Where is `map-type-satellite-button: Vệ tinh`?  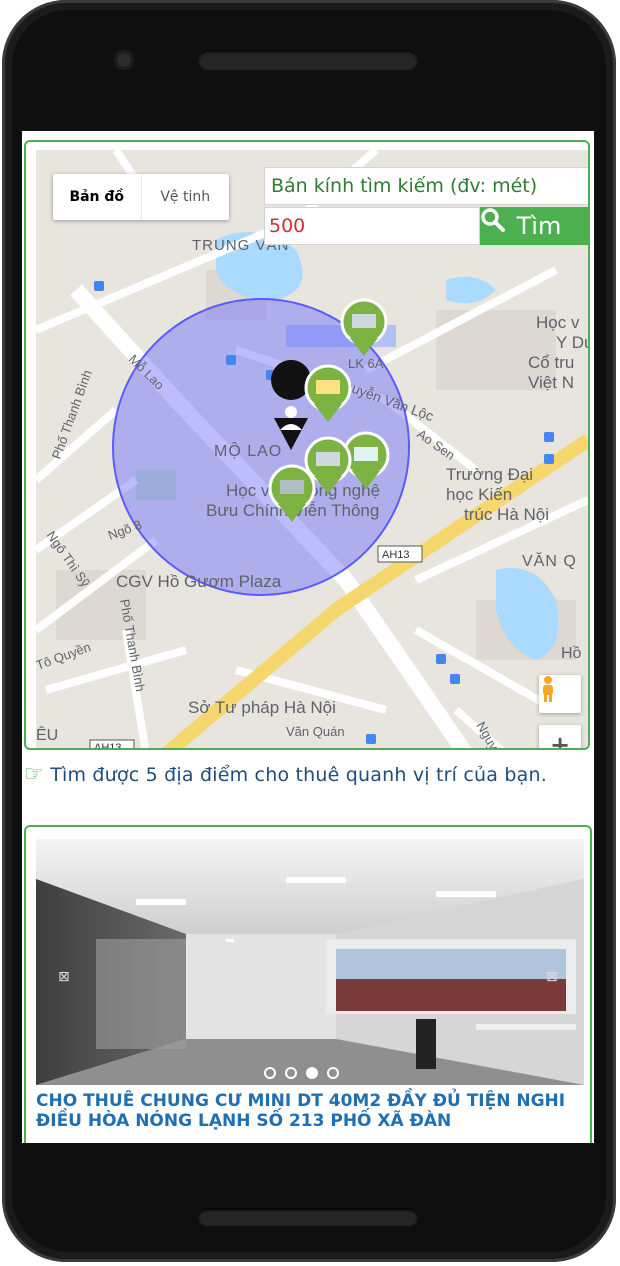
map-type-satellite-button: Vệ tinh is located at coordinates (186, 197).